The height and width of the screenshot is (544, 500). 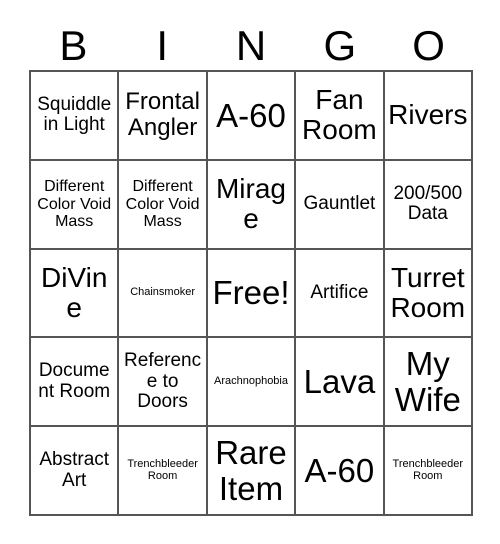 I want to click on bingo-cell-label: Squiddle in Light, so click(x=74, y=114).